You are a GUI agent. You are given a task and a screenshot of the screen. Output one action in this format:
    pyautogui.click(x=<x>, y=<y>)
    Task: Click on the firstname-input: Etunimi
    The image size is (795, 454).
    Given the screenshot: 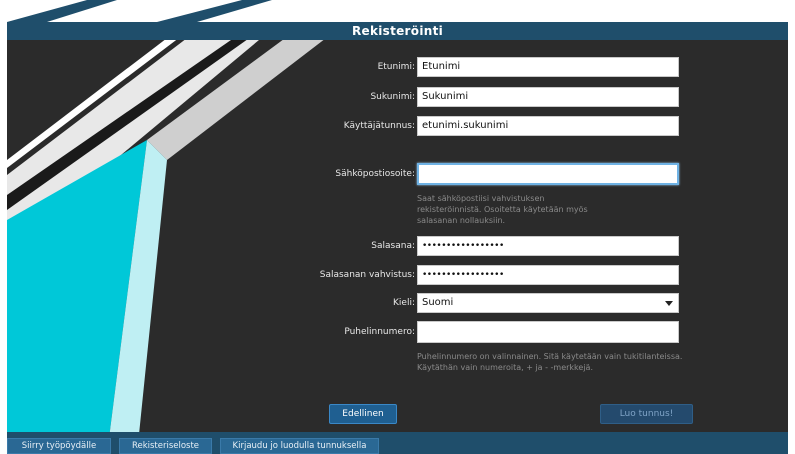 What is the action you would take?
    pyautogui.click(x=548, y=67)
    